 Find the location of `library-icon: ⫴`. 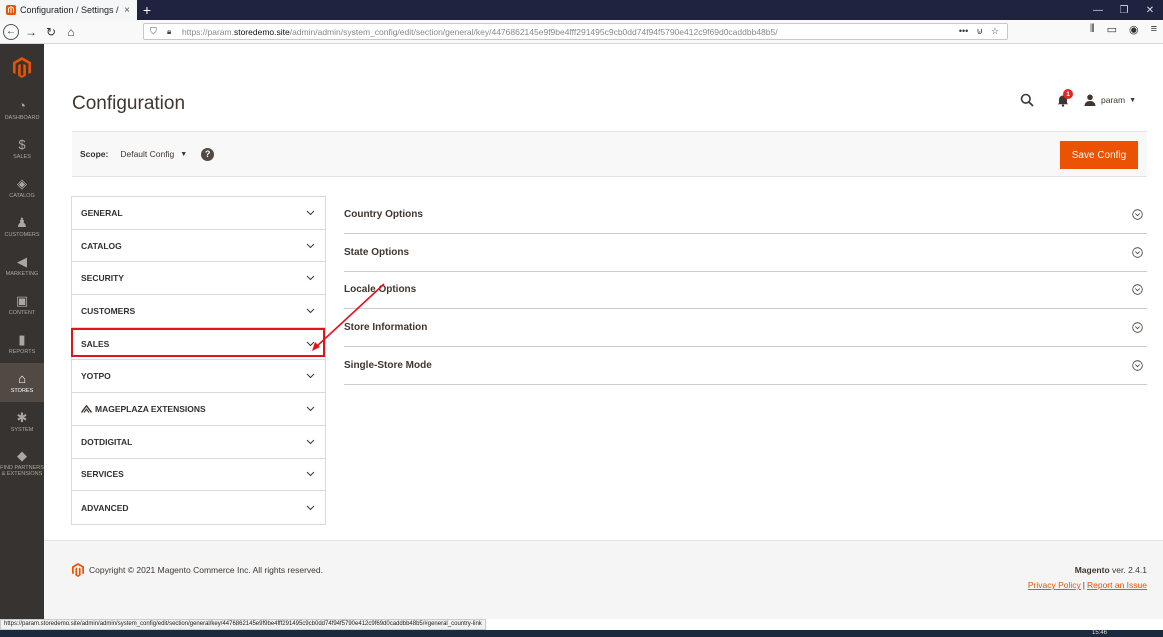

library-icon: ⫴ is located at coordinates (1092, 29).